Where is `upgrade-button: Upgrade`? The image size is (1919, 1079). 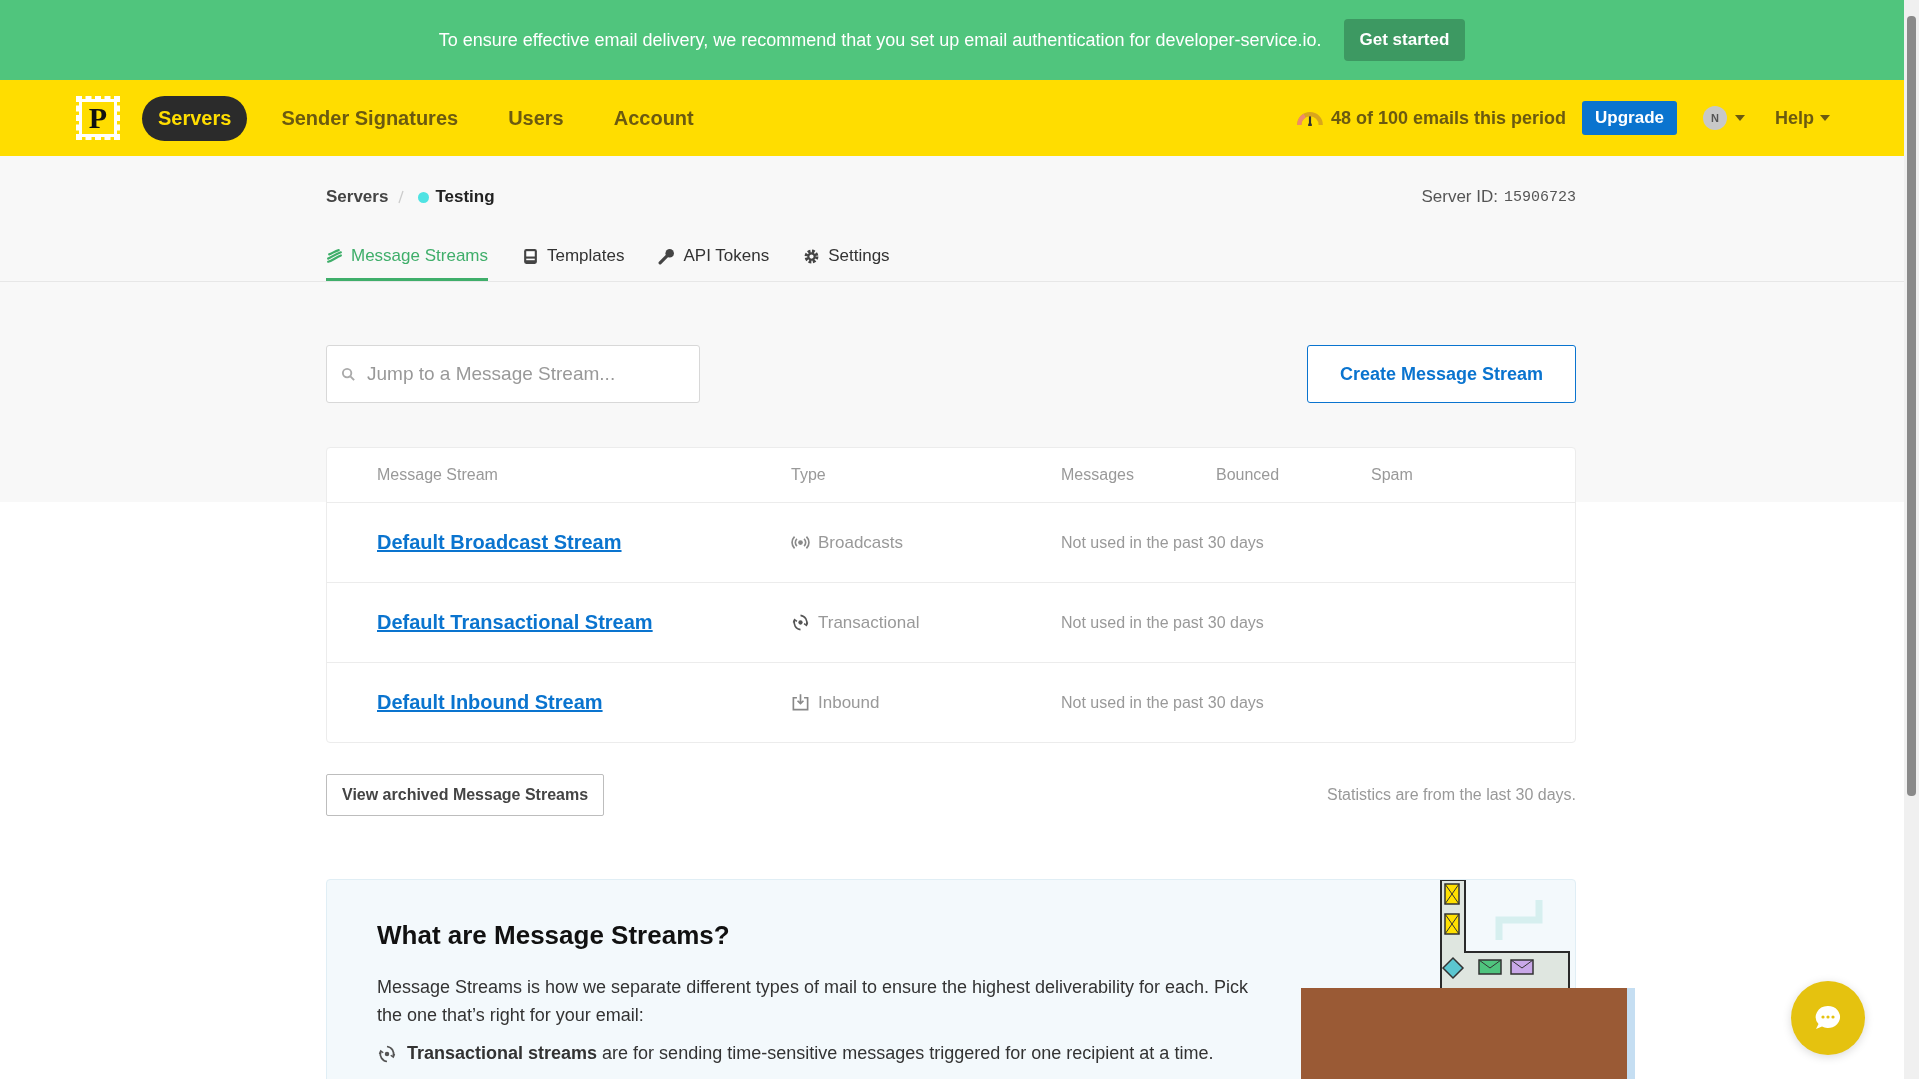
upgrade-button: Upgrade is located at coordinates (1629, 118).